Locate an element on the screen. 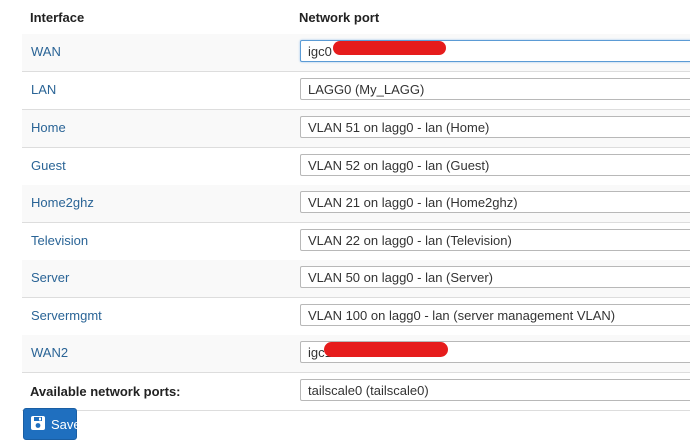  save-icon is located at coordinates (40, 424).